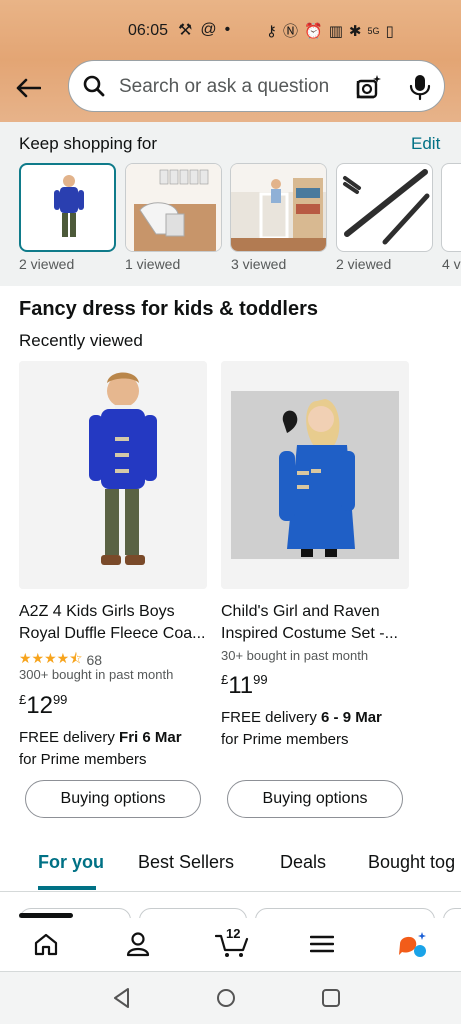 This screenshot has width=461, height=1024. Describe the element at coordinates (368, 87) in the screenshot. I see `camera-lens-icon` at that location.